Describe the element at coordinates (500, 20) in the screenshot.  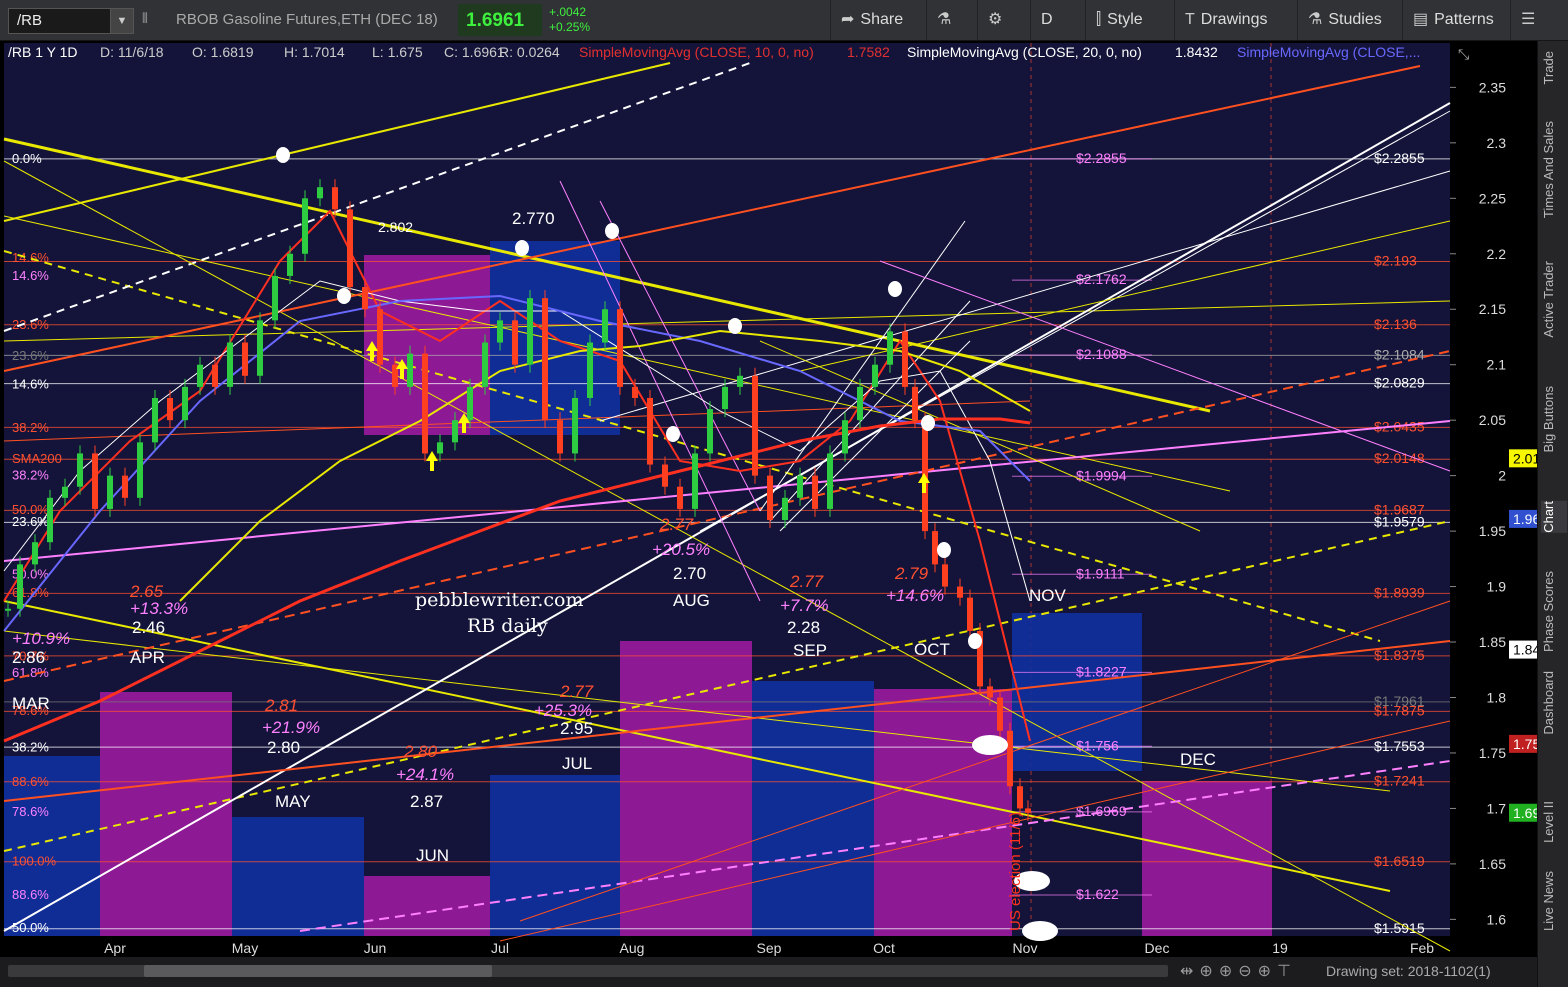
I see `last-price: 1.6961` at that location.